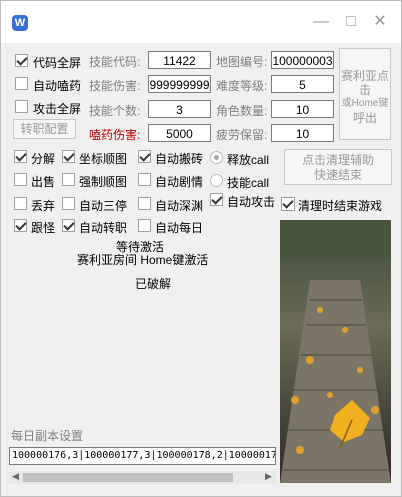  Describe the element at coordinates (153, 284) in the screenshot. I see `crack-status: 已破解` at that location.